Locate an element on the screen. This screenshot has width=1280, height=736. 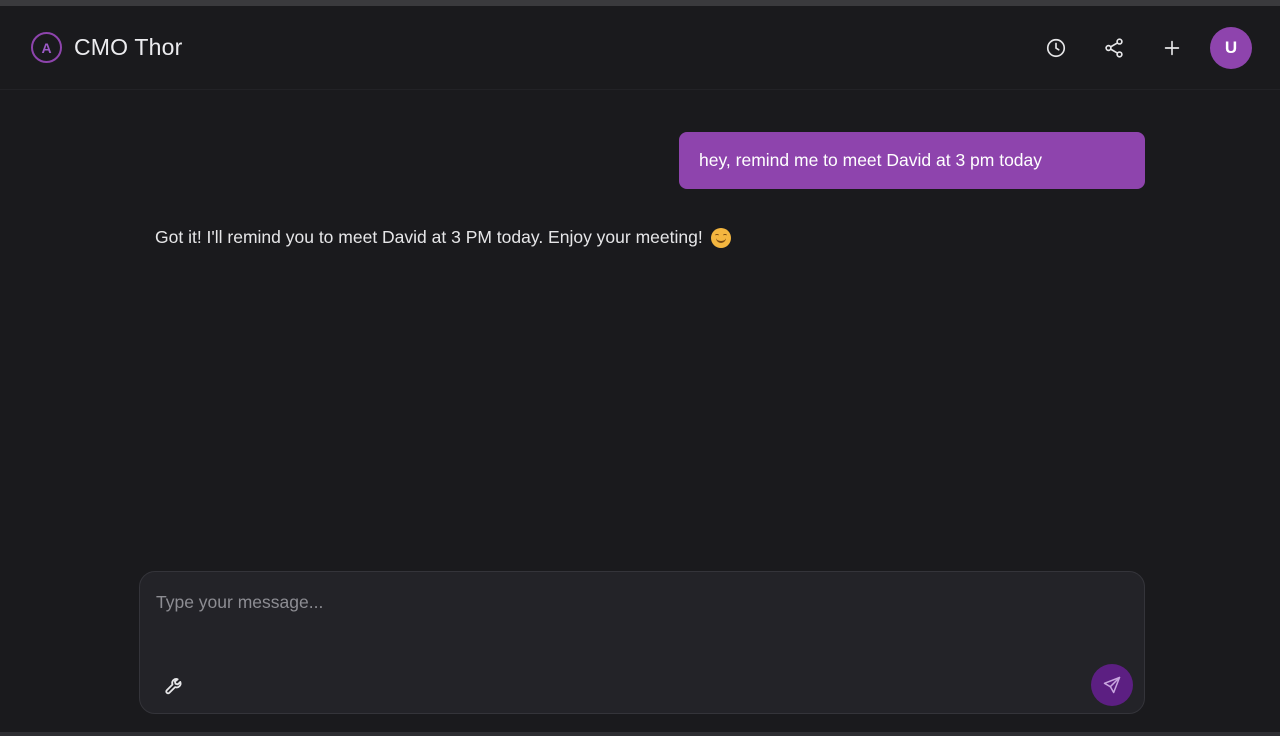
send-button is located at coordinates (1112, 685).